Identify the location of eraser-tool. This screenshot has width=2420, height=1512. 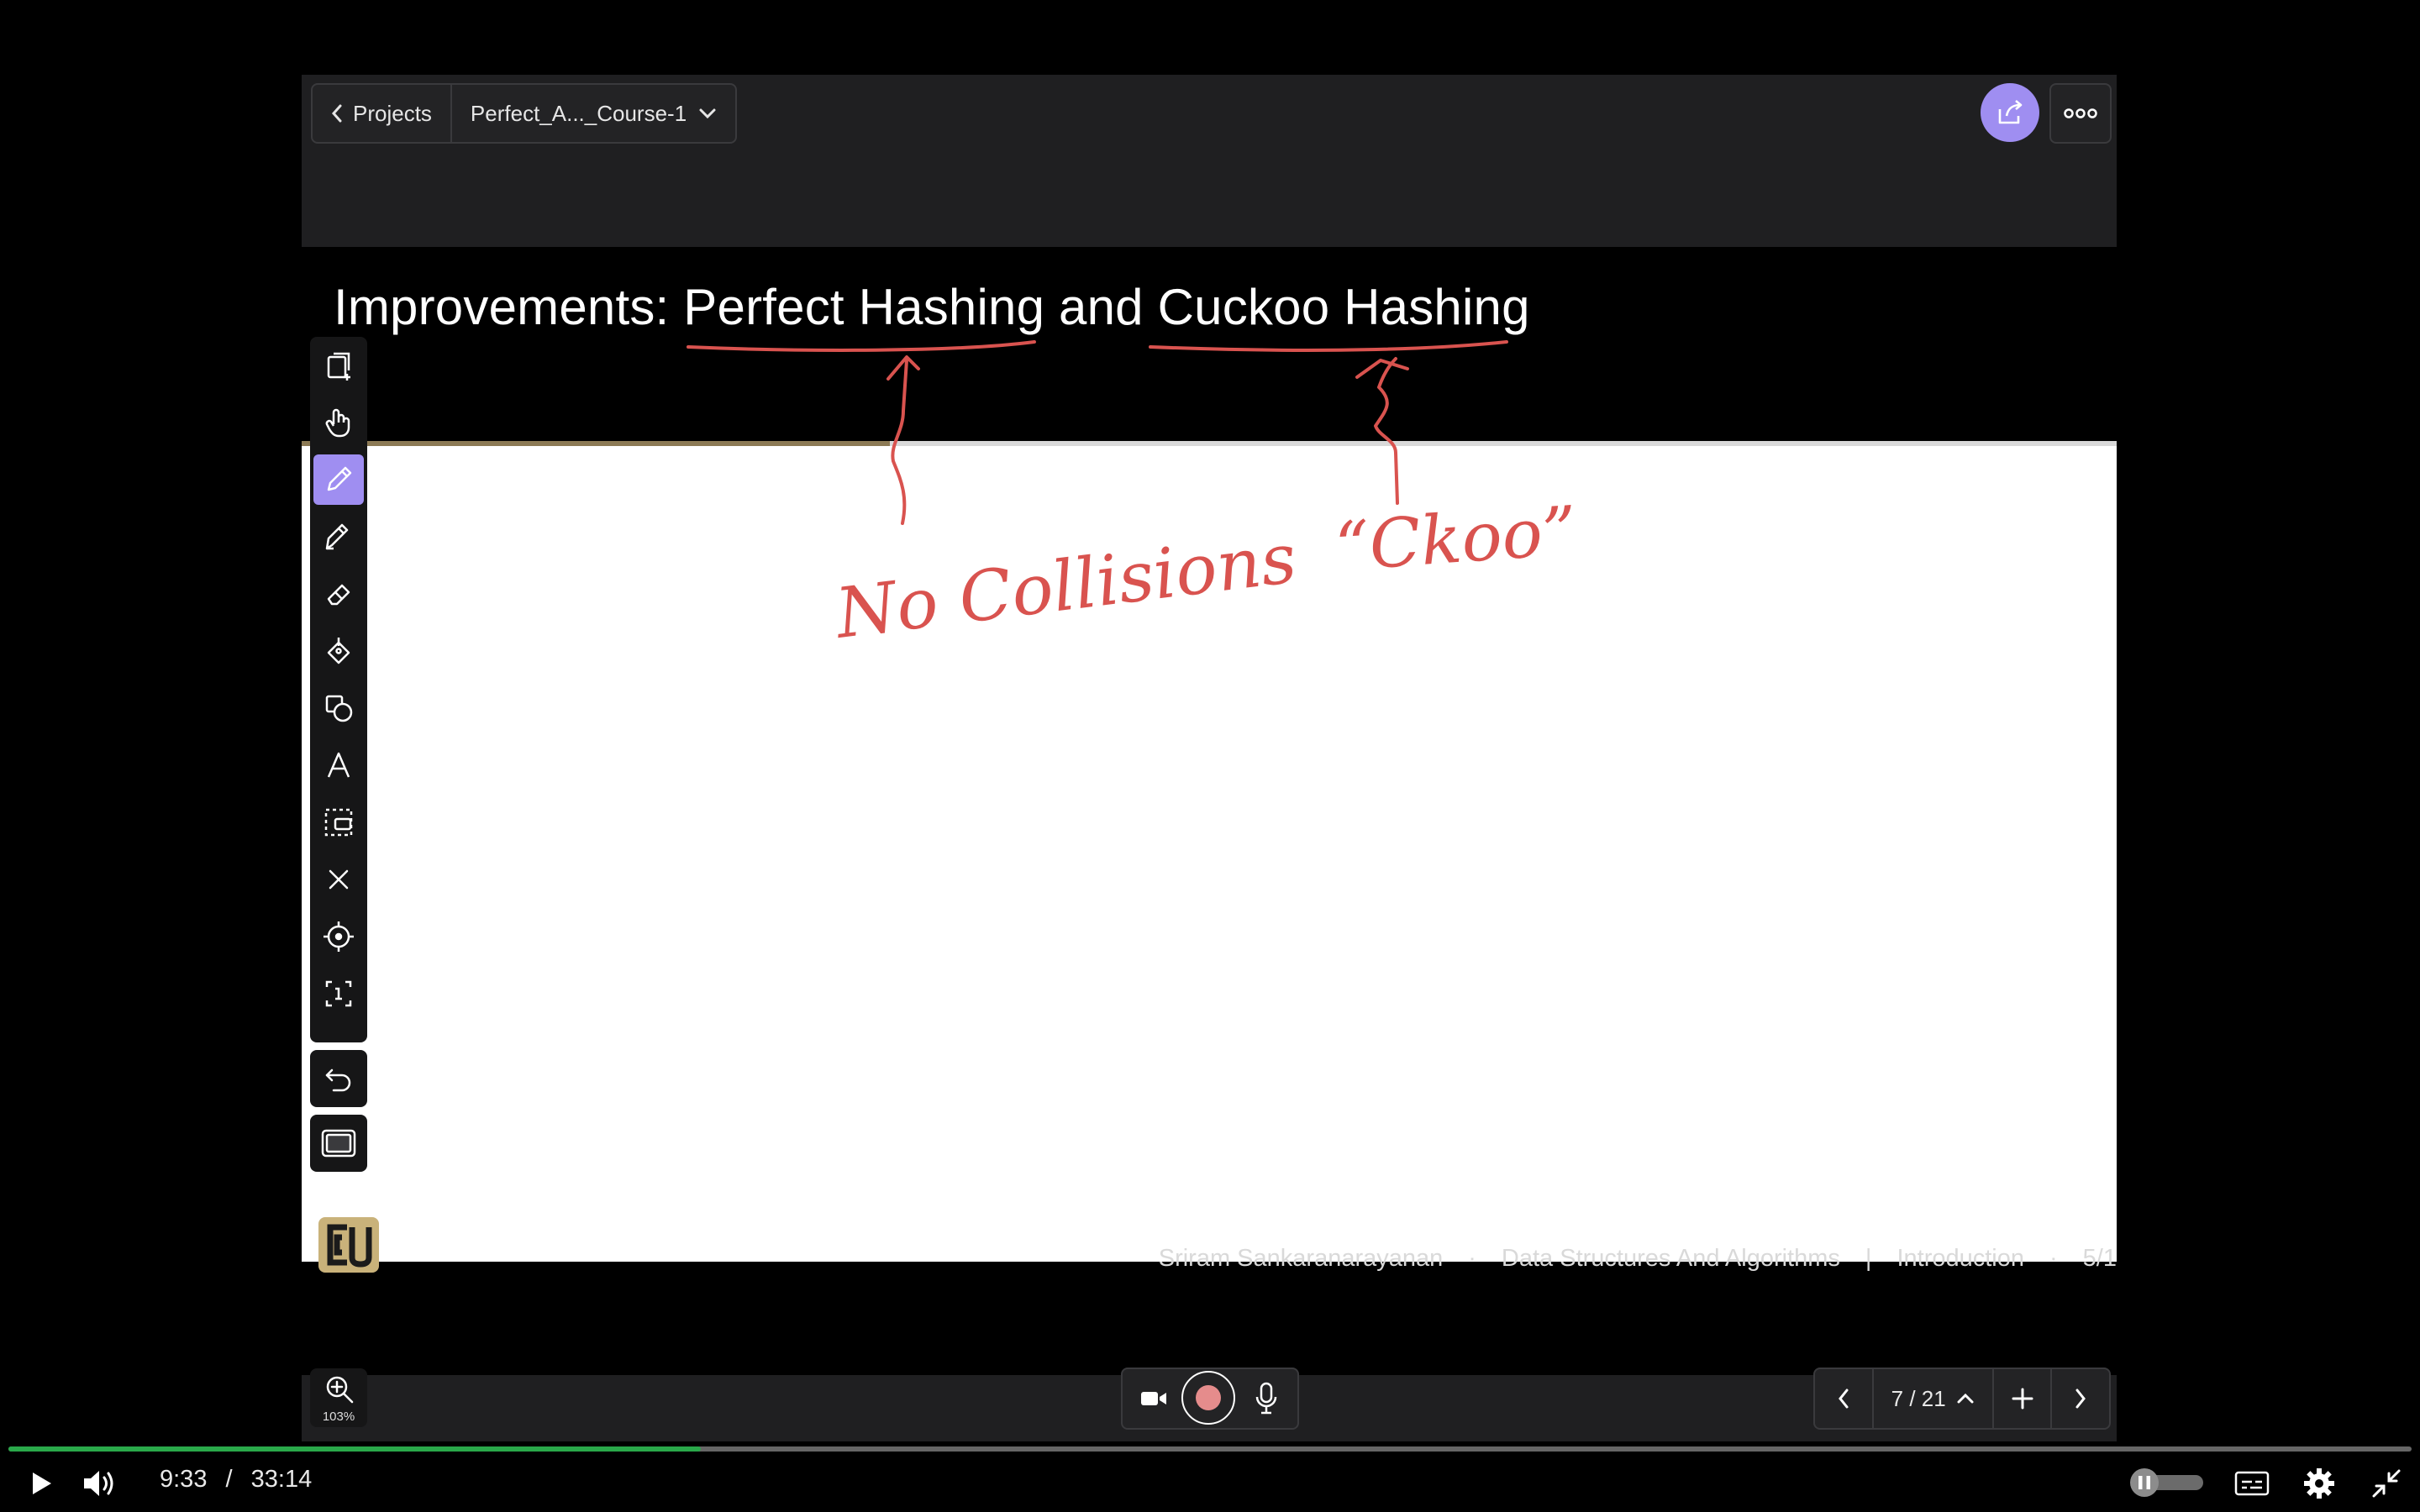
(338, 594).